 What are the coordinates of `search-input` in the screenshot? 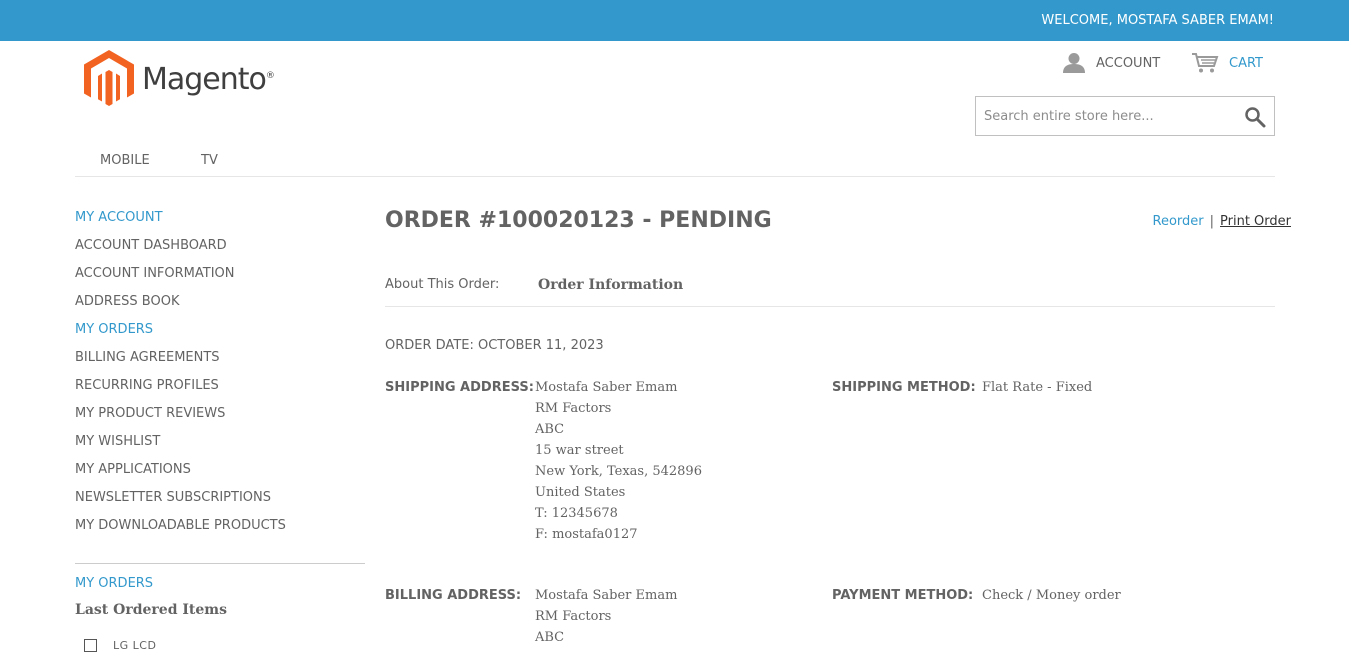 It's located at (1101, 116).